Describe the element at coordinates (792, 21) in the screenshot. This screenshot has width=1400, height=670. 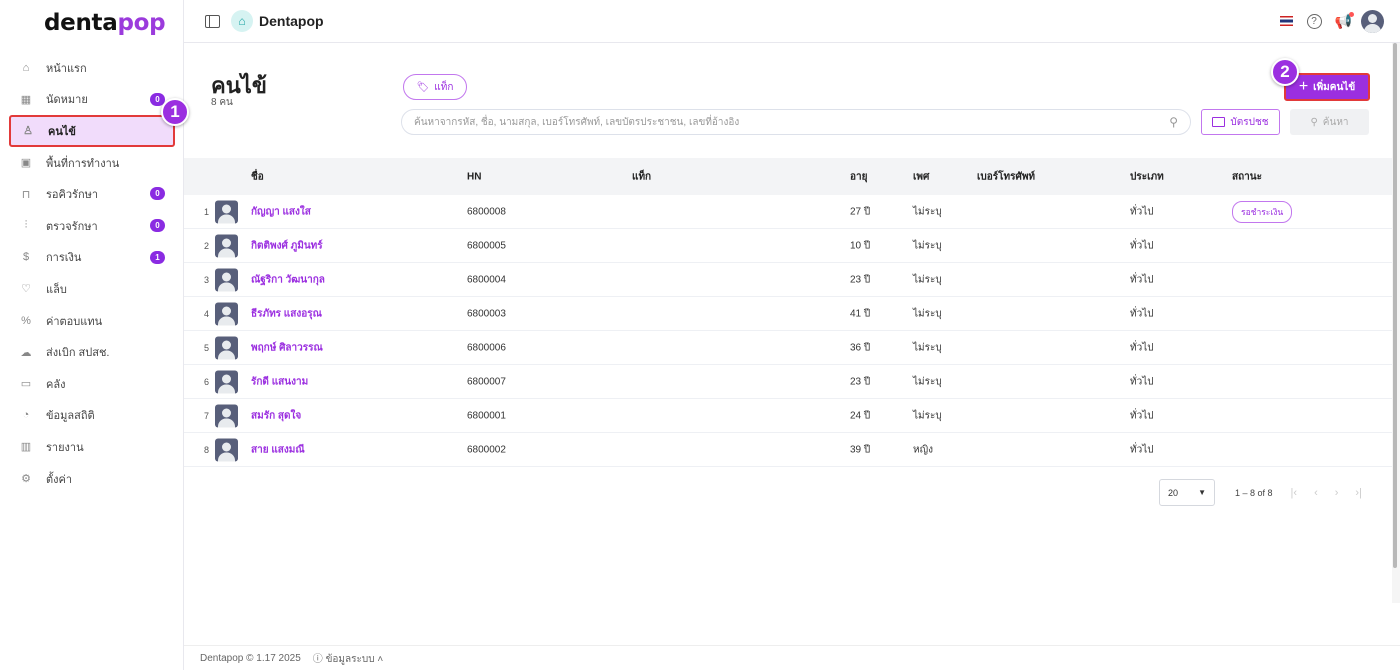
I see `topbar: ⌂ Dentapop ? 📢` at that location.